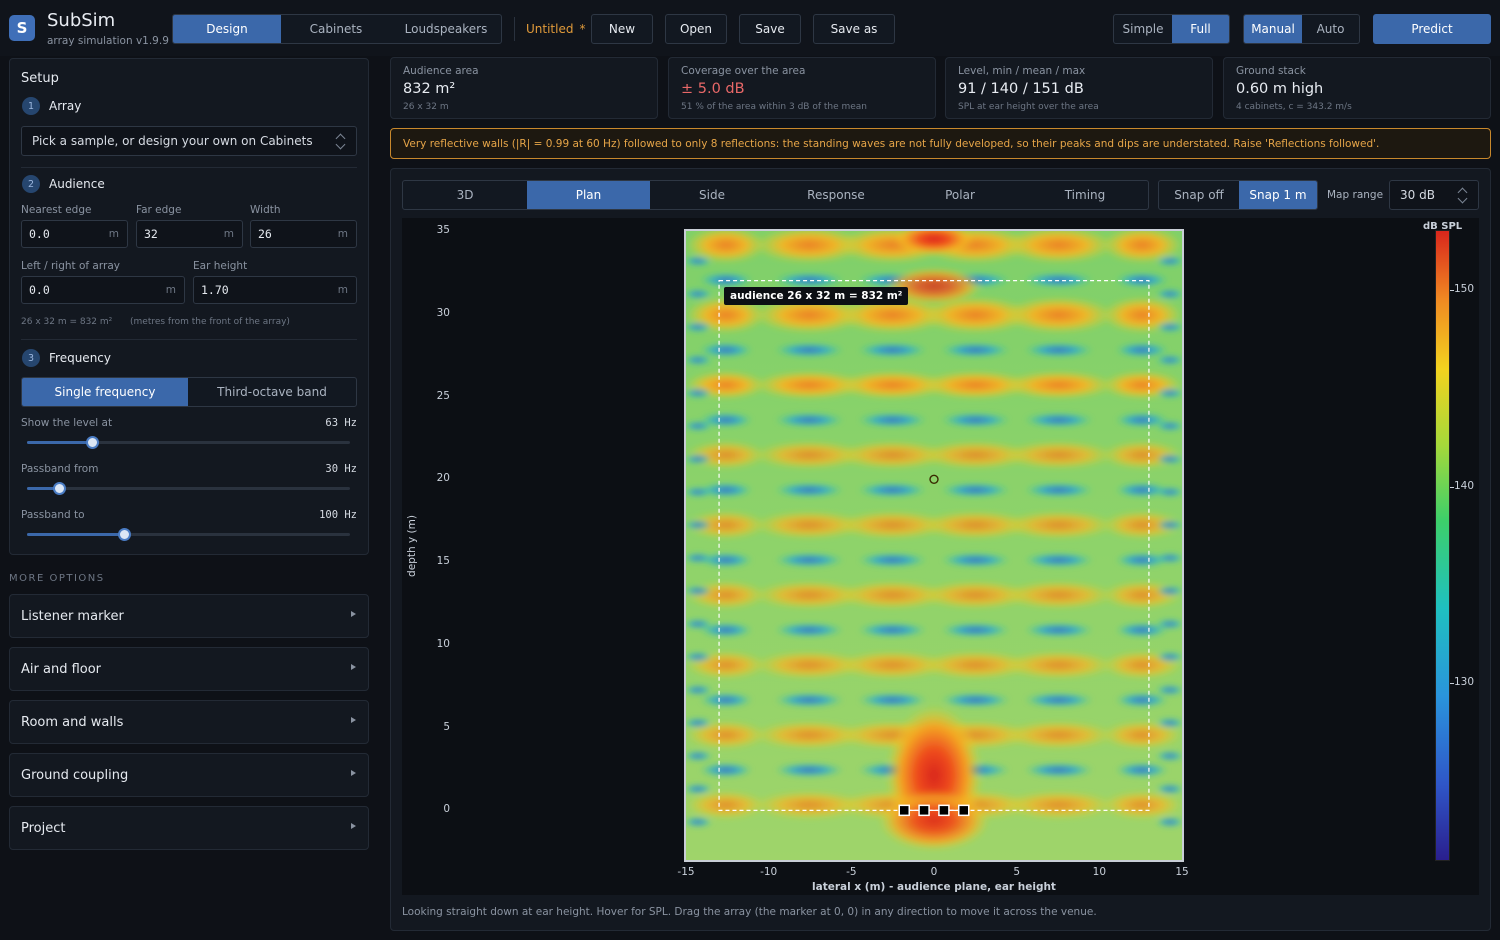  What do you see at coordinates (1016, 872) in the screenshot?
I see `x-tick-label: 5` at bounding box center [1016, 872].